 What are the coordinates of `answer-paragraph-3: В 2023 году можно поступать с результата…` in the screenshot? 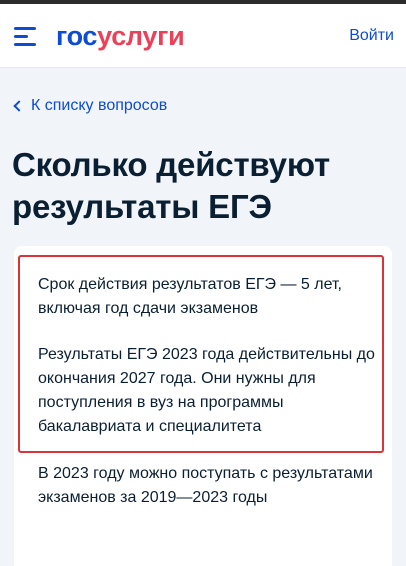 It's located at (205, 485).